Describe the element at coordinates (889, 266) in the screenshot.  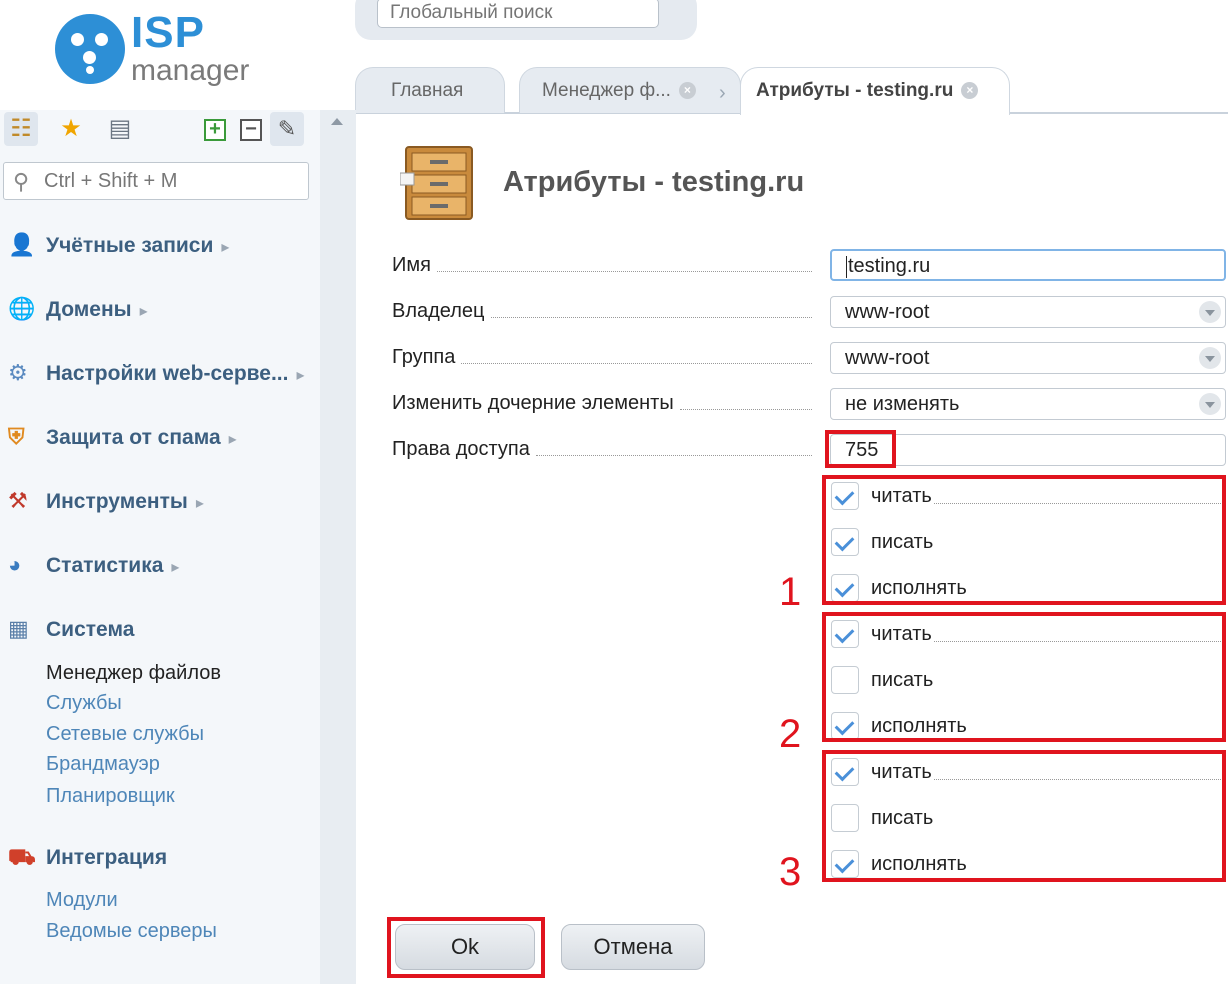
I see `name-field-value: testing.ru` at that location.